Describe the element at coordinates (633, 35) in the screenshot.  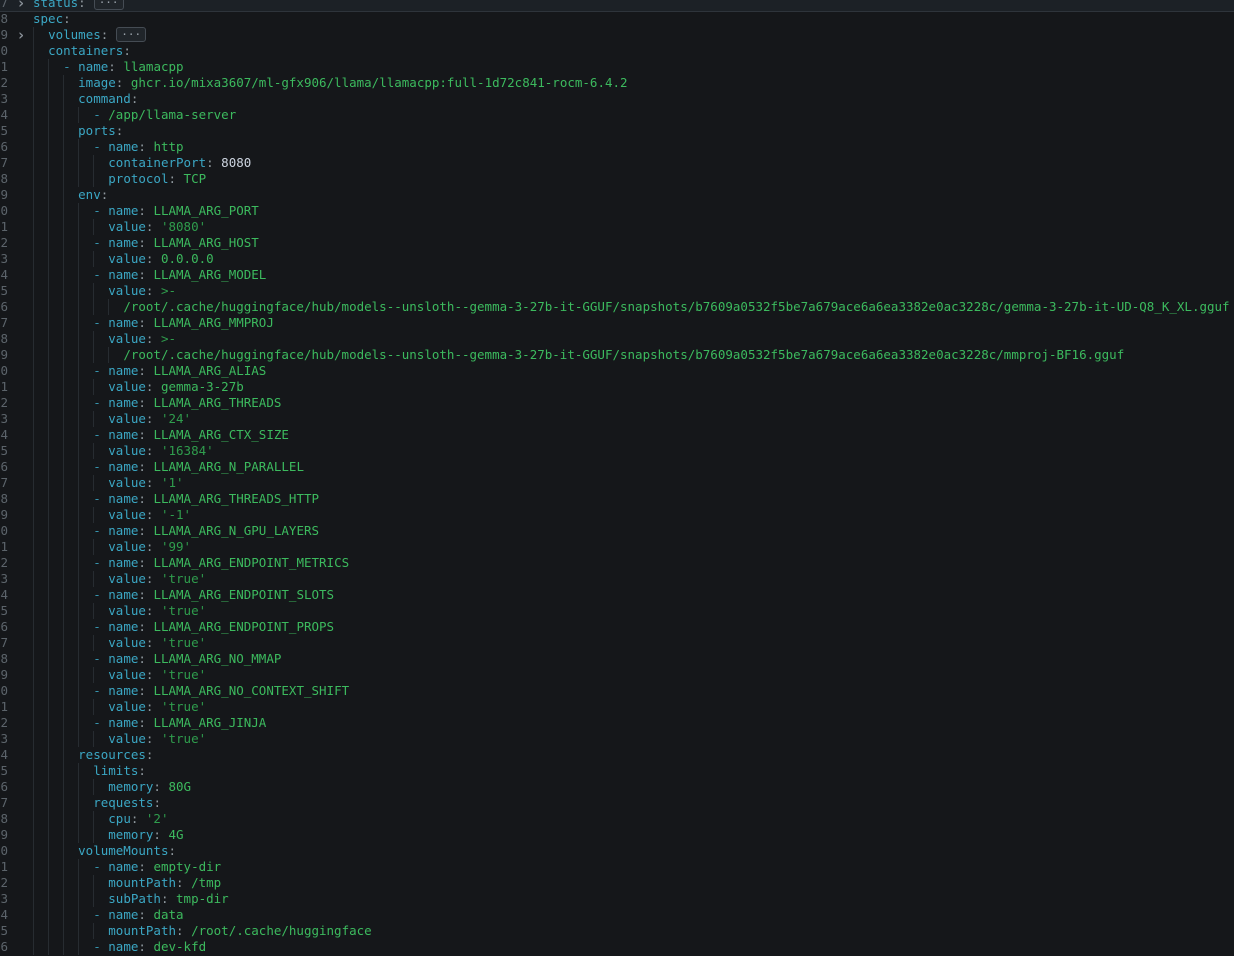
I see `code-line-content: volumes: ···` at that location.